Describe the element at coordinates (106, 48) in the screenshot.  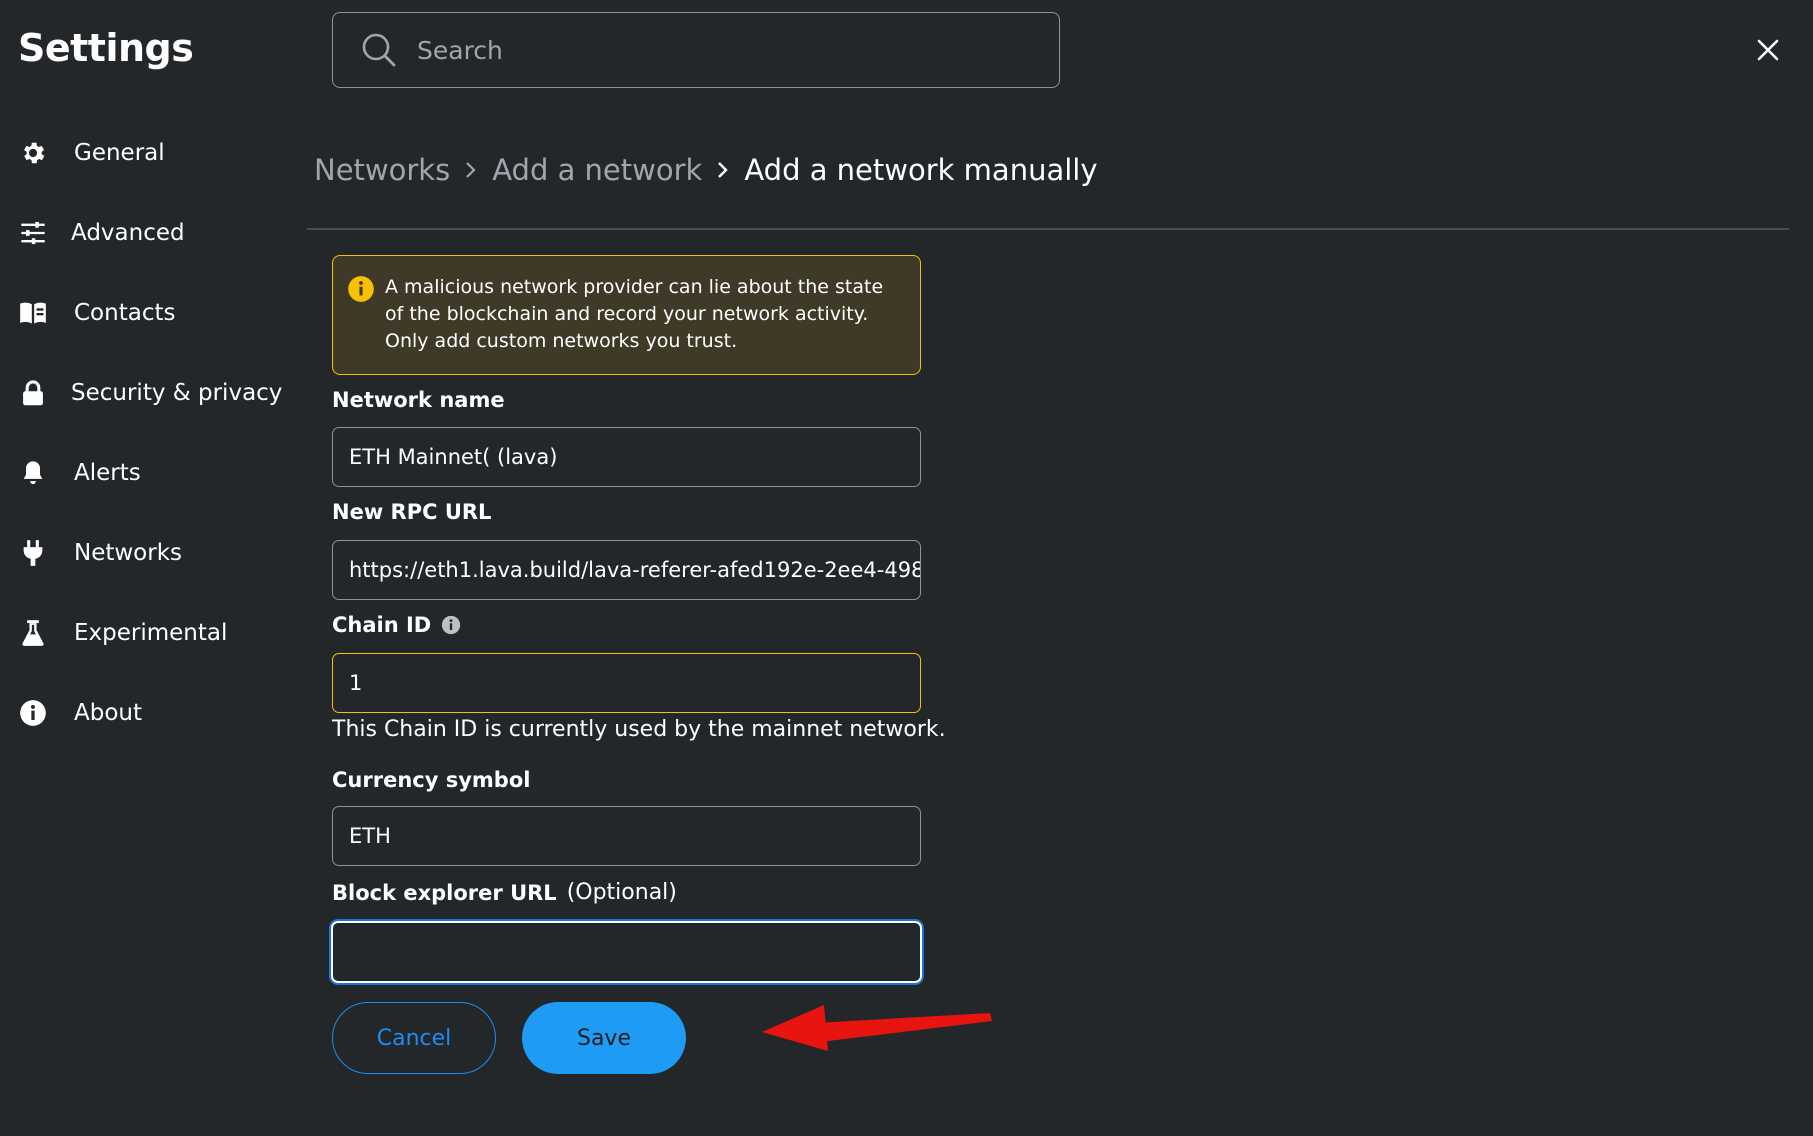
I see `settings-title: Settings` at that location.